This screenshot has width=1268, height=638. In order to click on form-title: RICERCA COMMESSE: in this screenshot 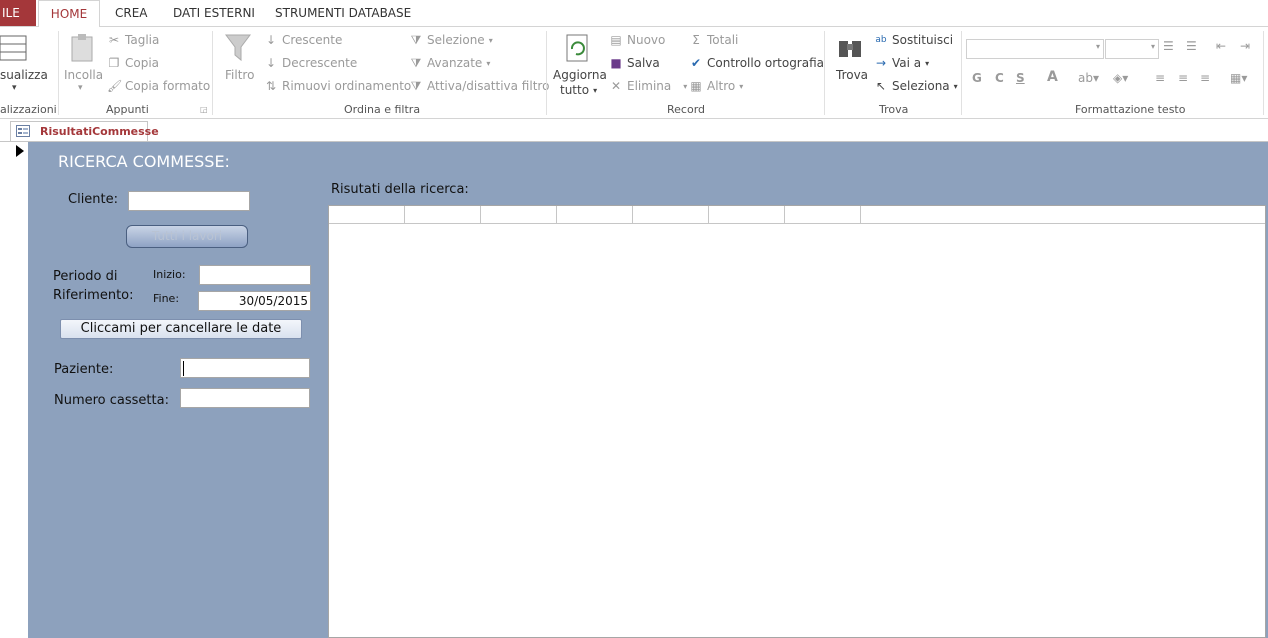, I will do `click(144, 161)`.